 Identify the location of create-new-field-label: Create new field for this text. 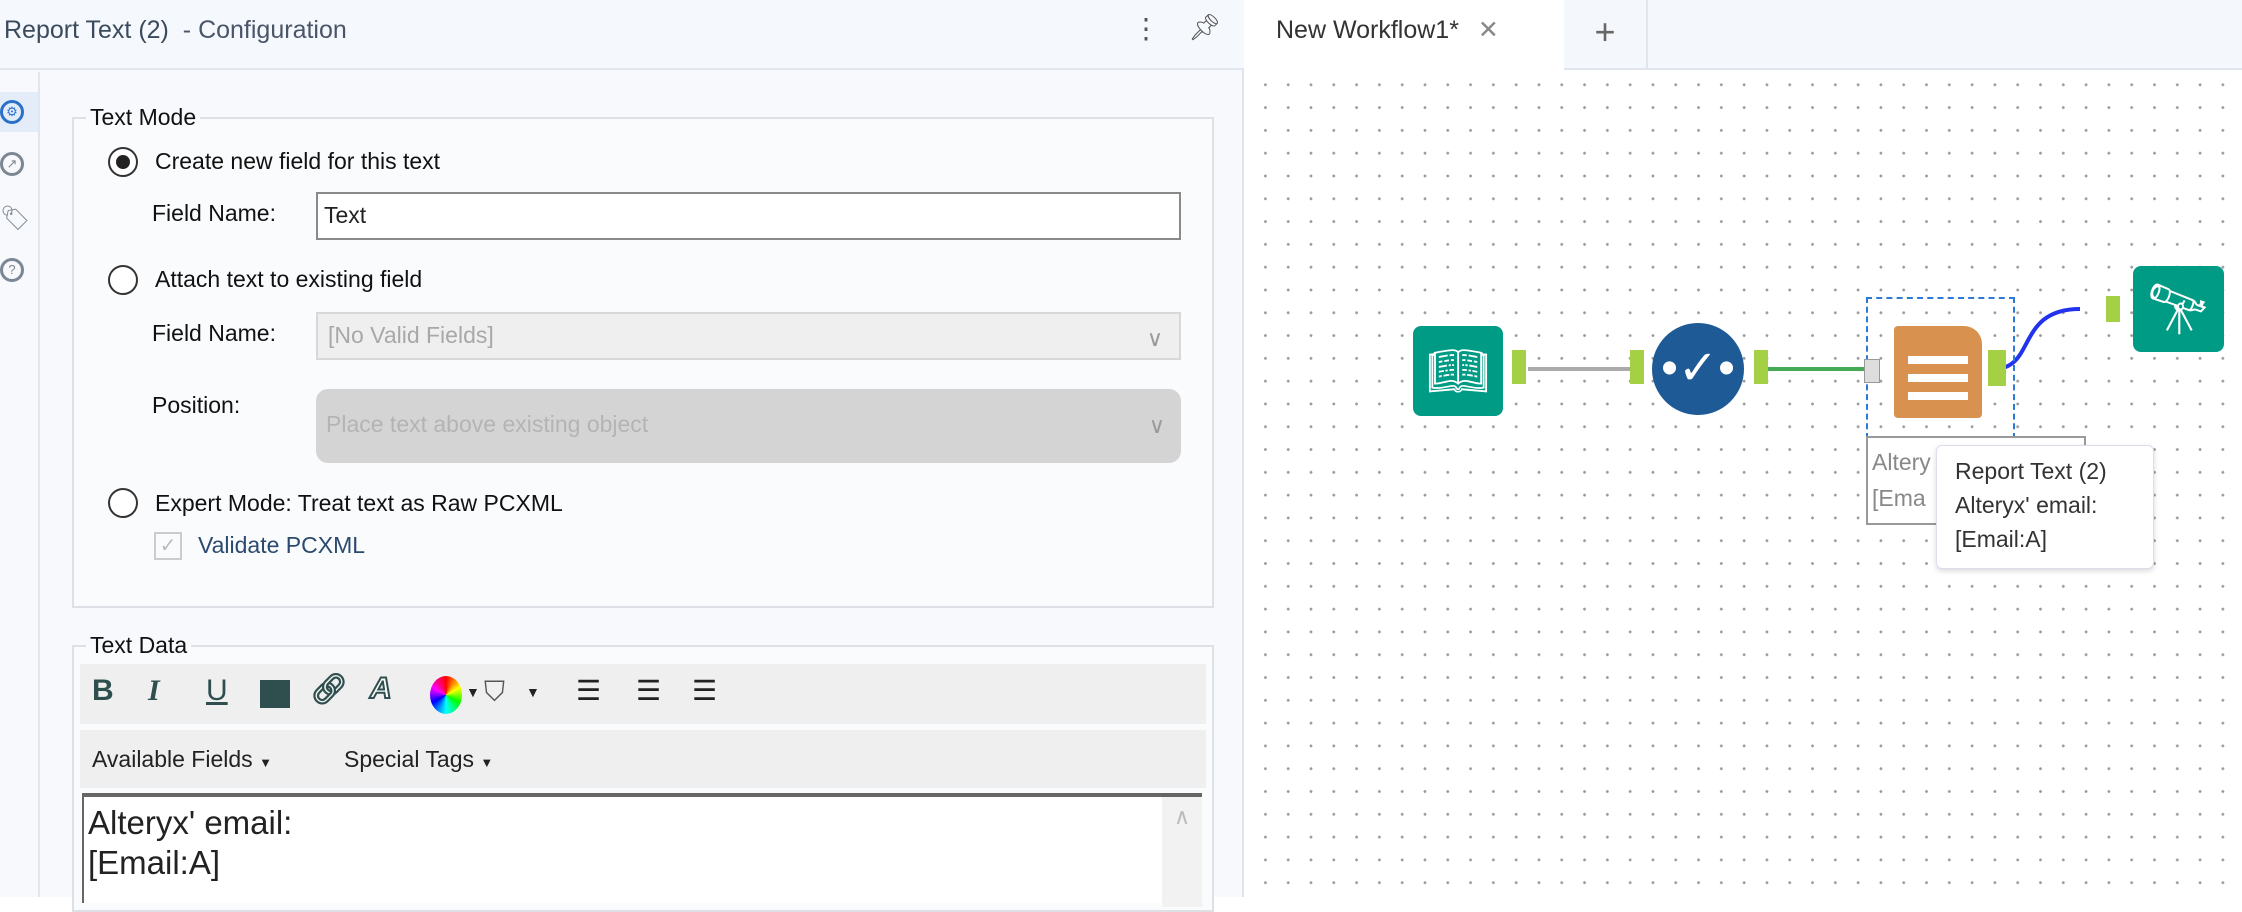
(298, 161).